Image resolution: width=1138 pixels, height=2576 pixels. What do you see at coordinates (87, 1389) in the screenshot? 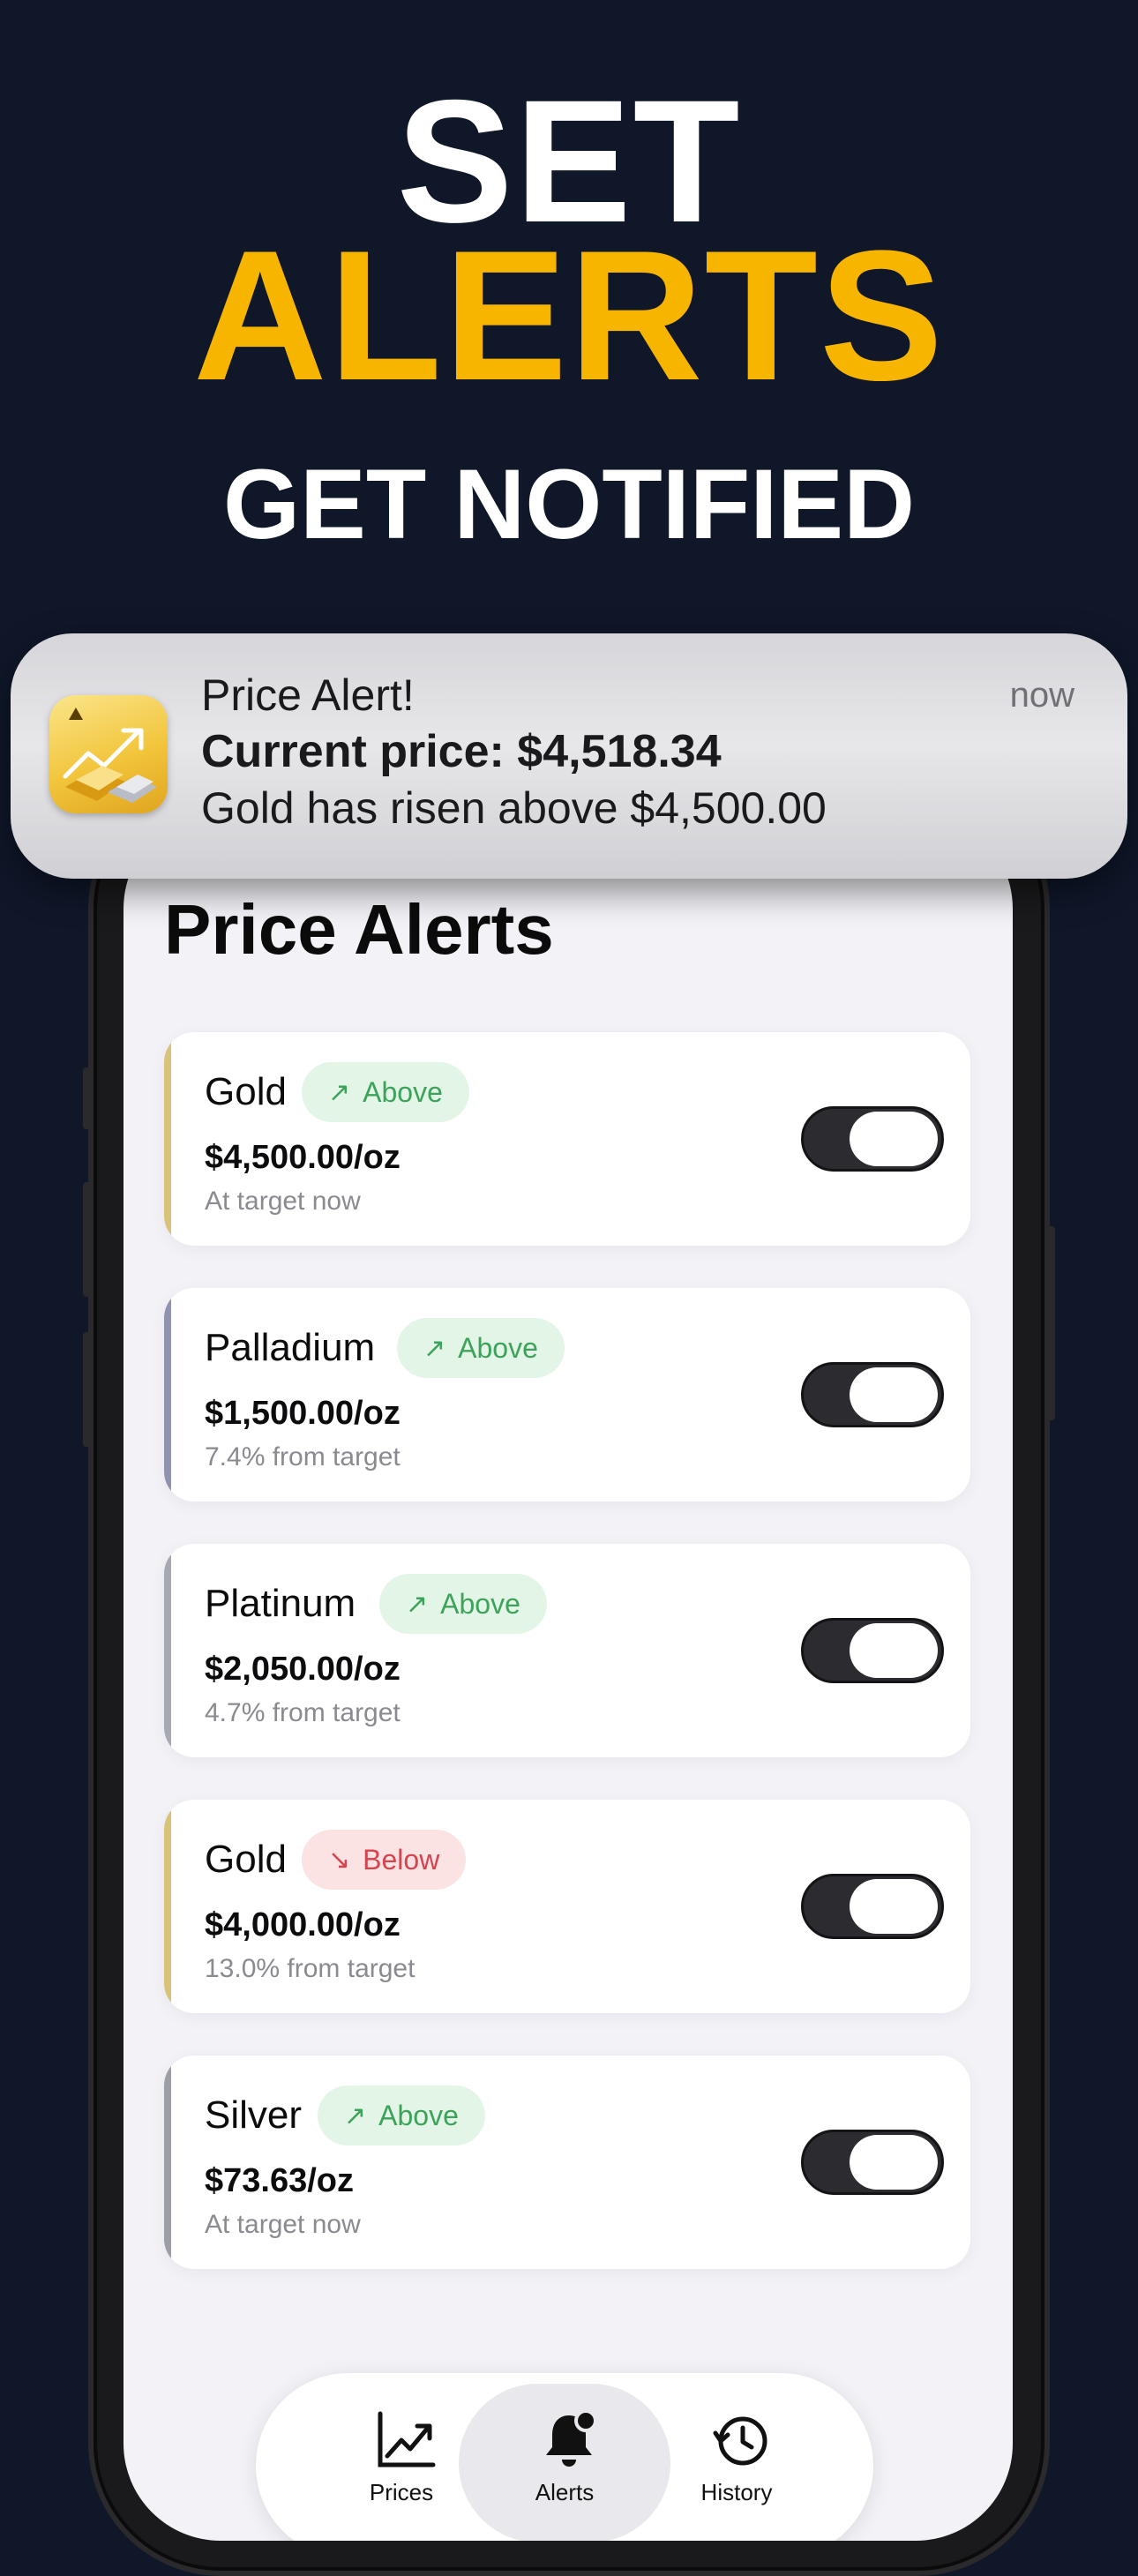
I see `phone-volume-down-button` at bounding box center [87, 1389].